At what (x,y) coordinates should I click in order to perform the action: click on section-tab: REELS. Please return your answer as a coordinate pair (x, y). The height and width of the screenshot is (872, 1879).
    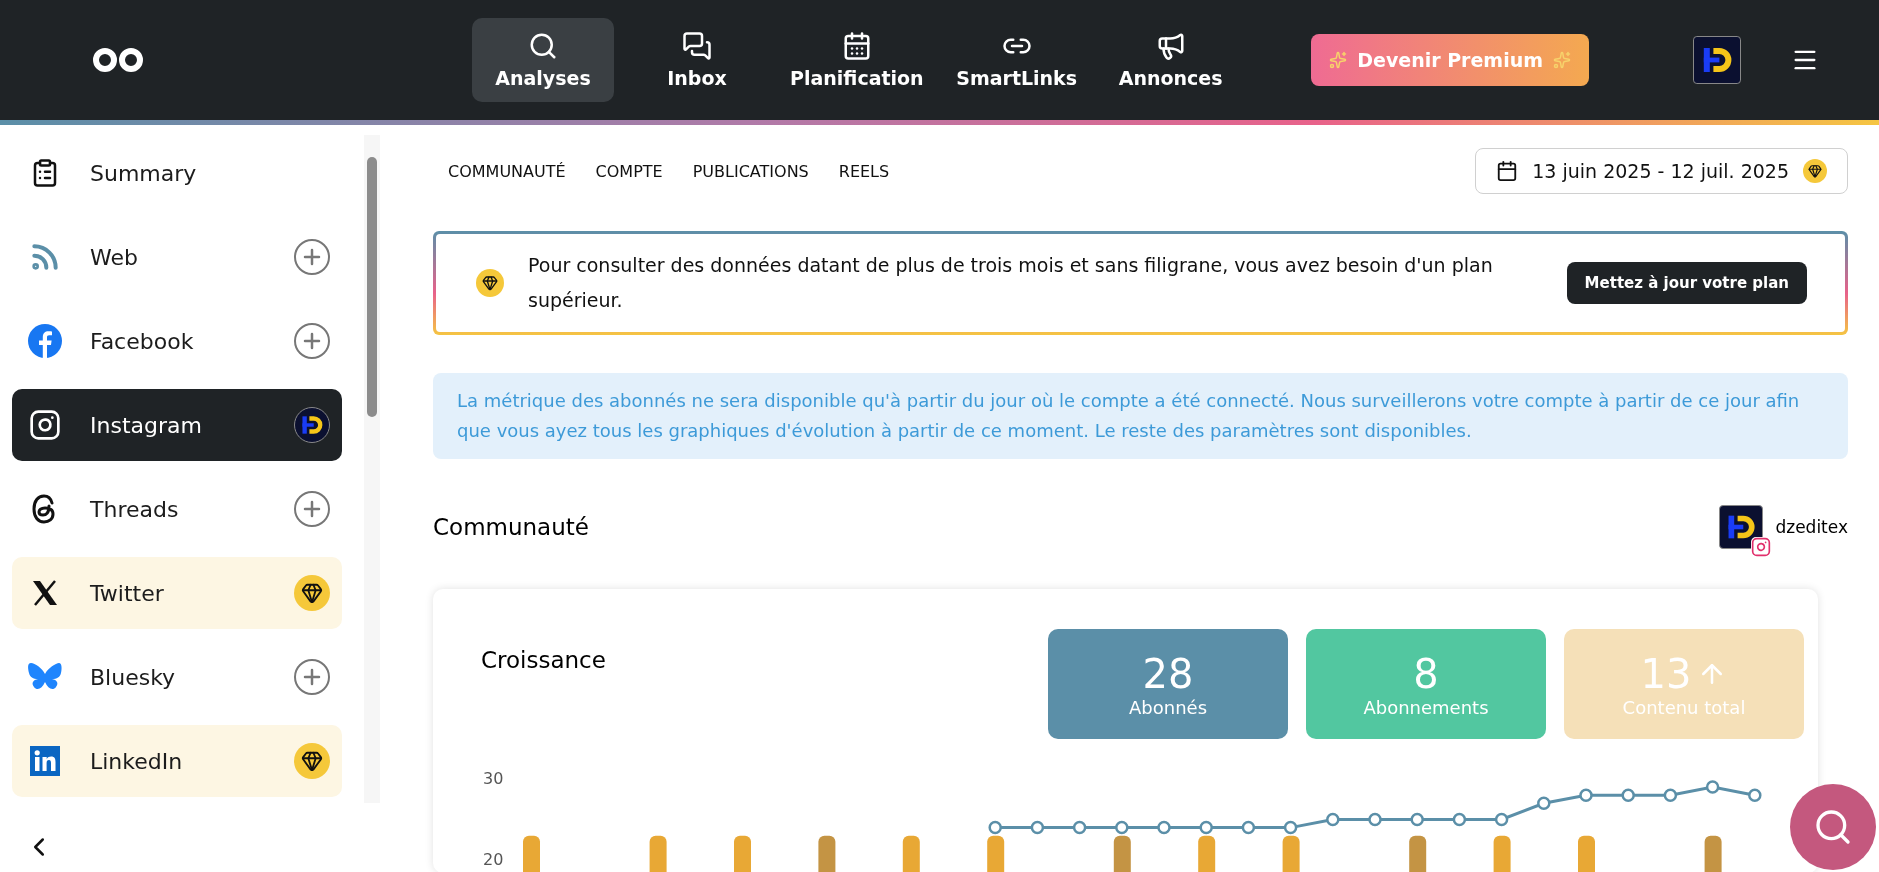
    Looking at the image, I should click on (864, 171).